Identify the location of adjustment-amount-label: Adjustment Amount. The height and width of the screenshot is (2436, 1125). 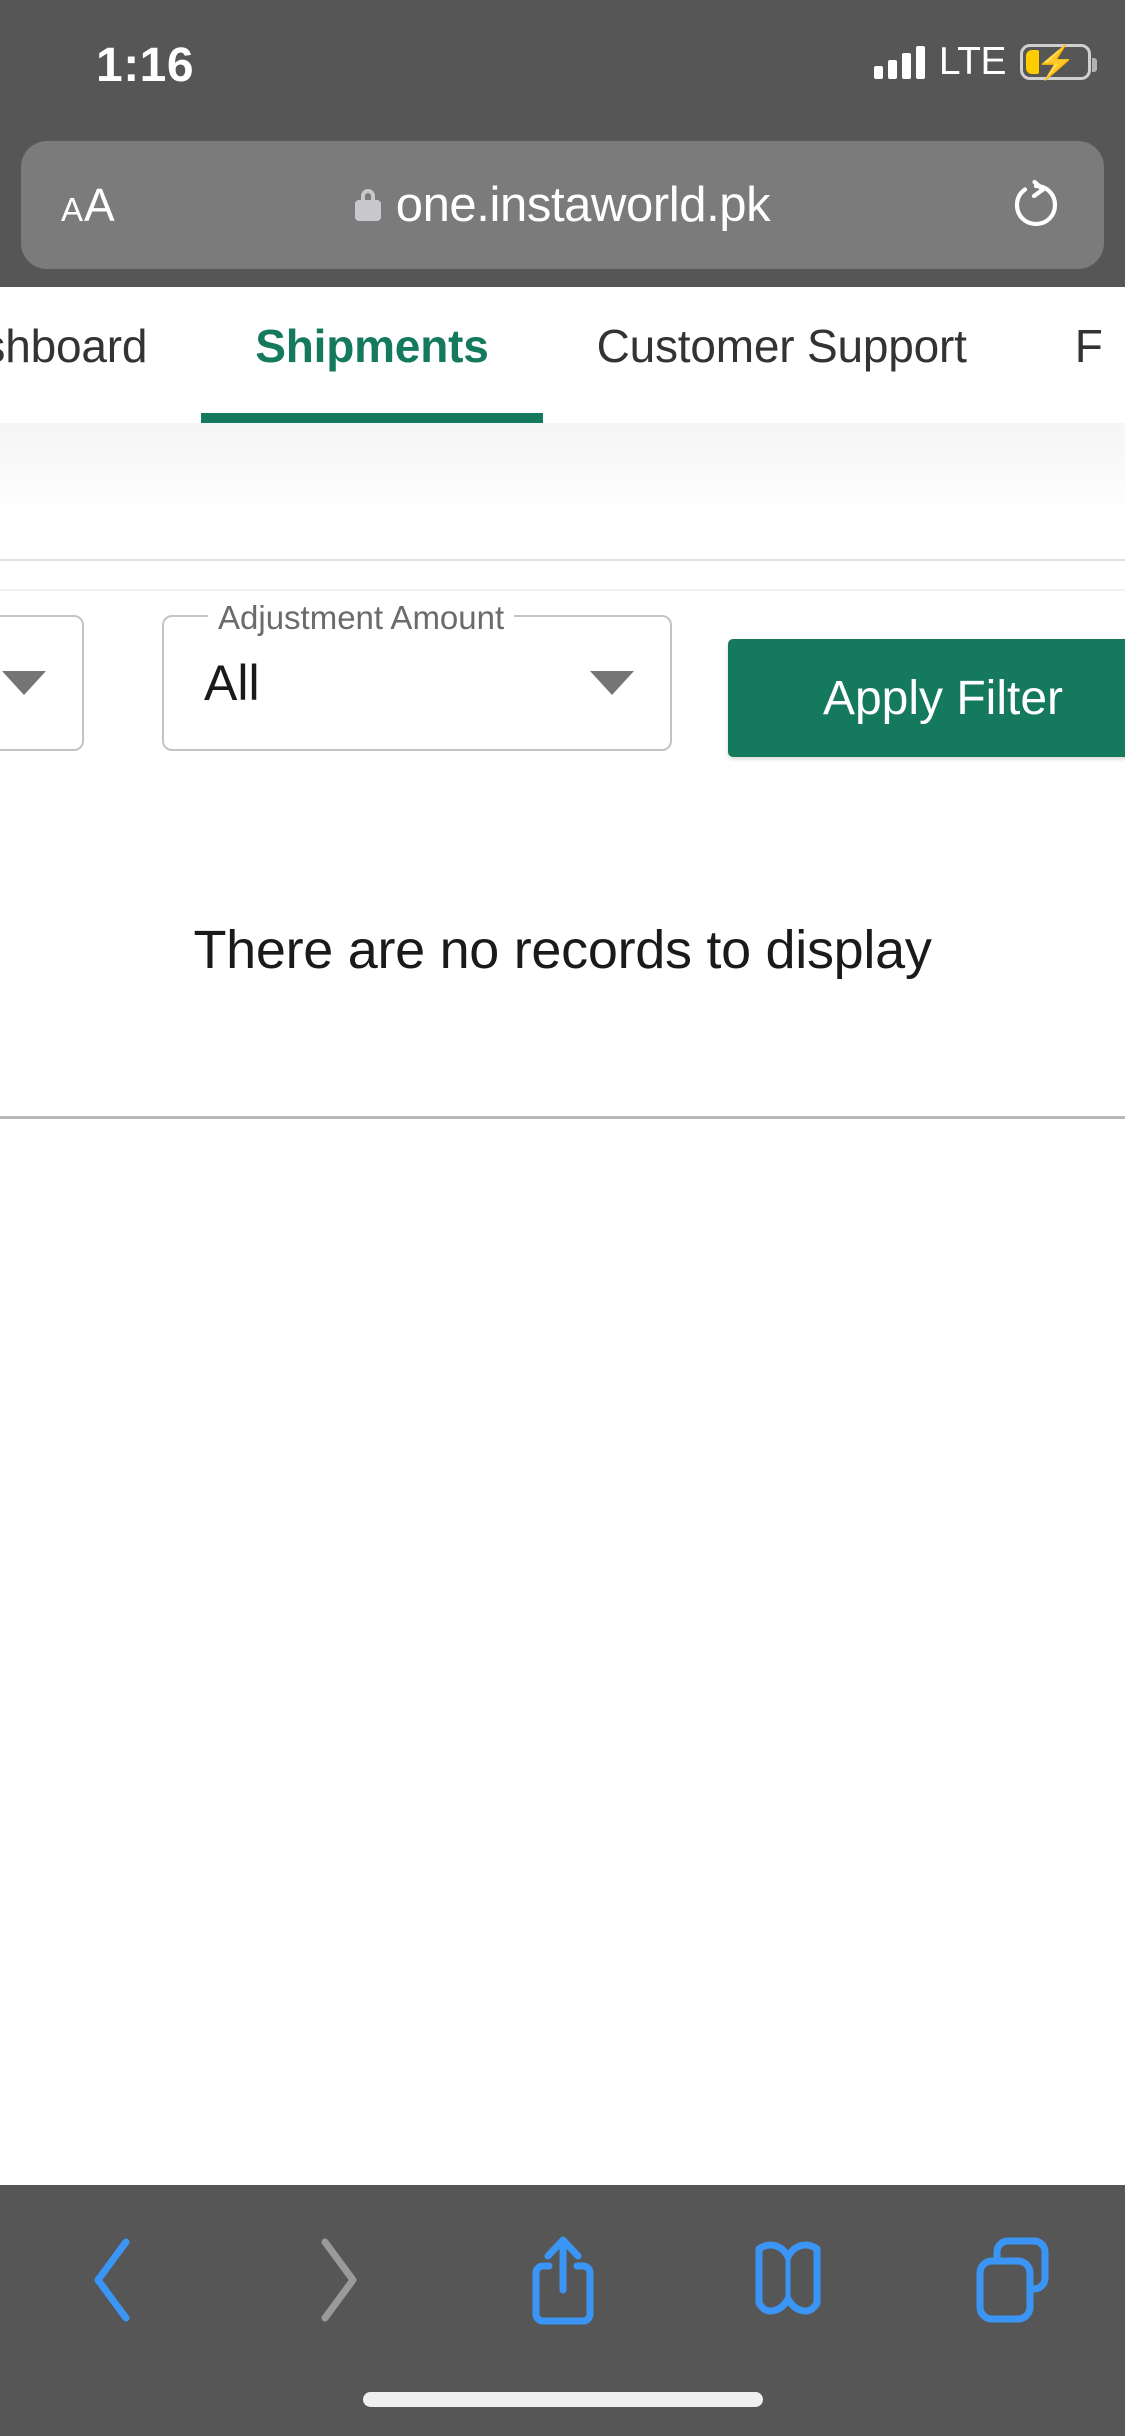
(361, 618).